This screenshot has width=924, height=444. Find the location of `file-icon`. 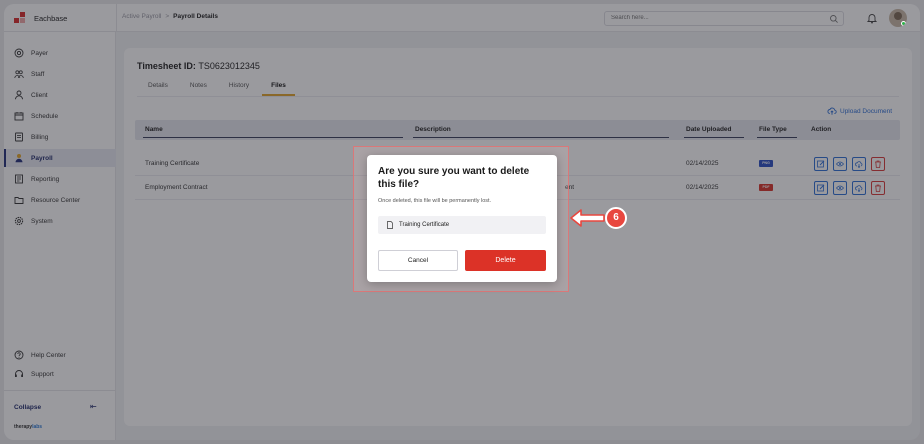

file-icon is located at coordinates (390, 225).